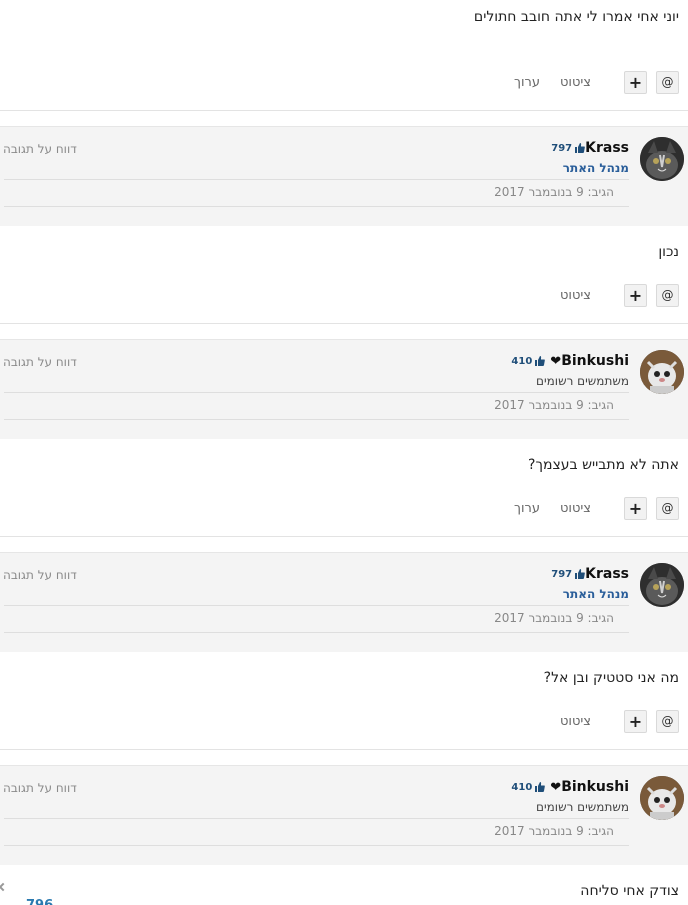 The width and height of the screenshot is (688, 905). What do you see at coordinates (344, 275) in the screenshot?
I see `post-body: נכון @ + ציטוט` at bounding box center [344, 275].